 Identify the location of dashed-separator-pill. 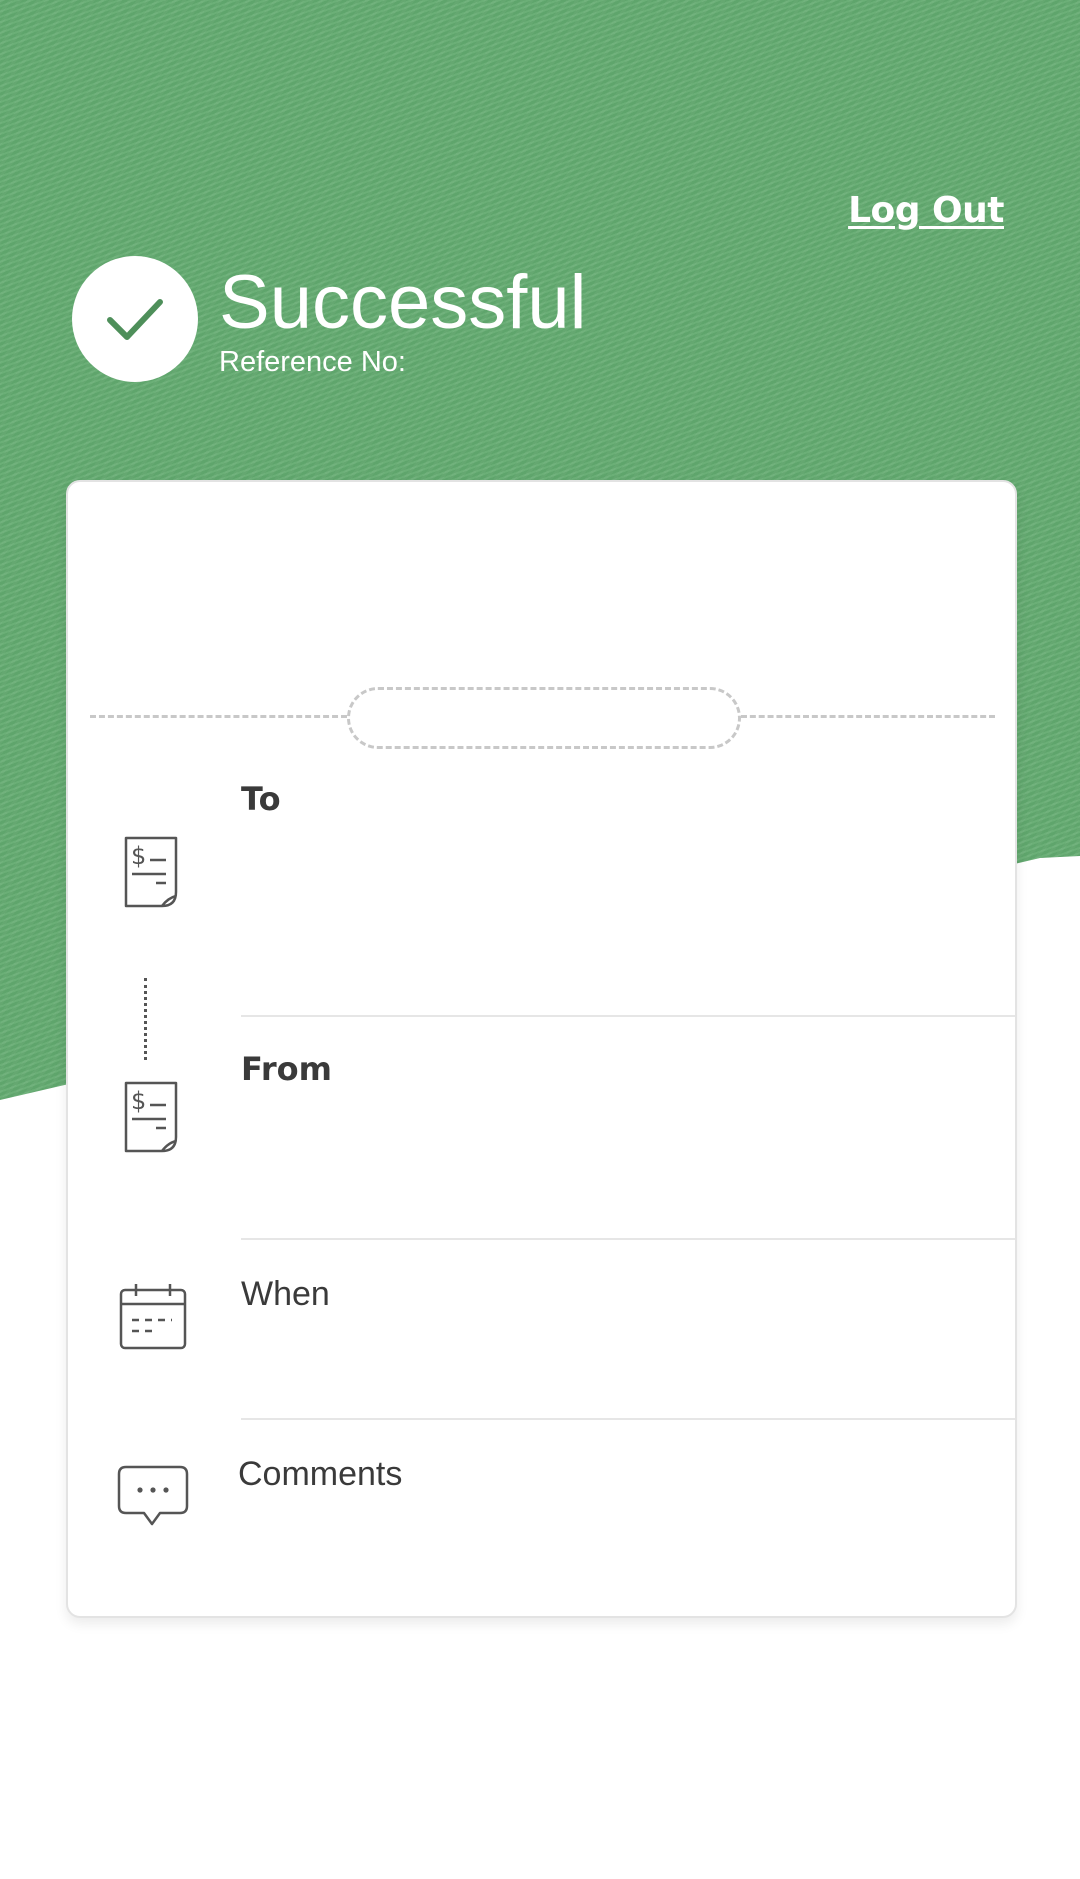
(544, 718).